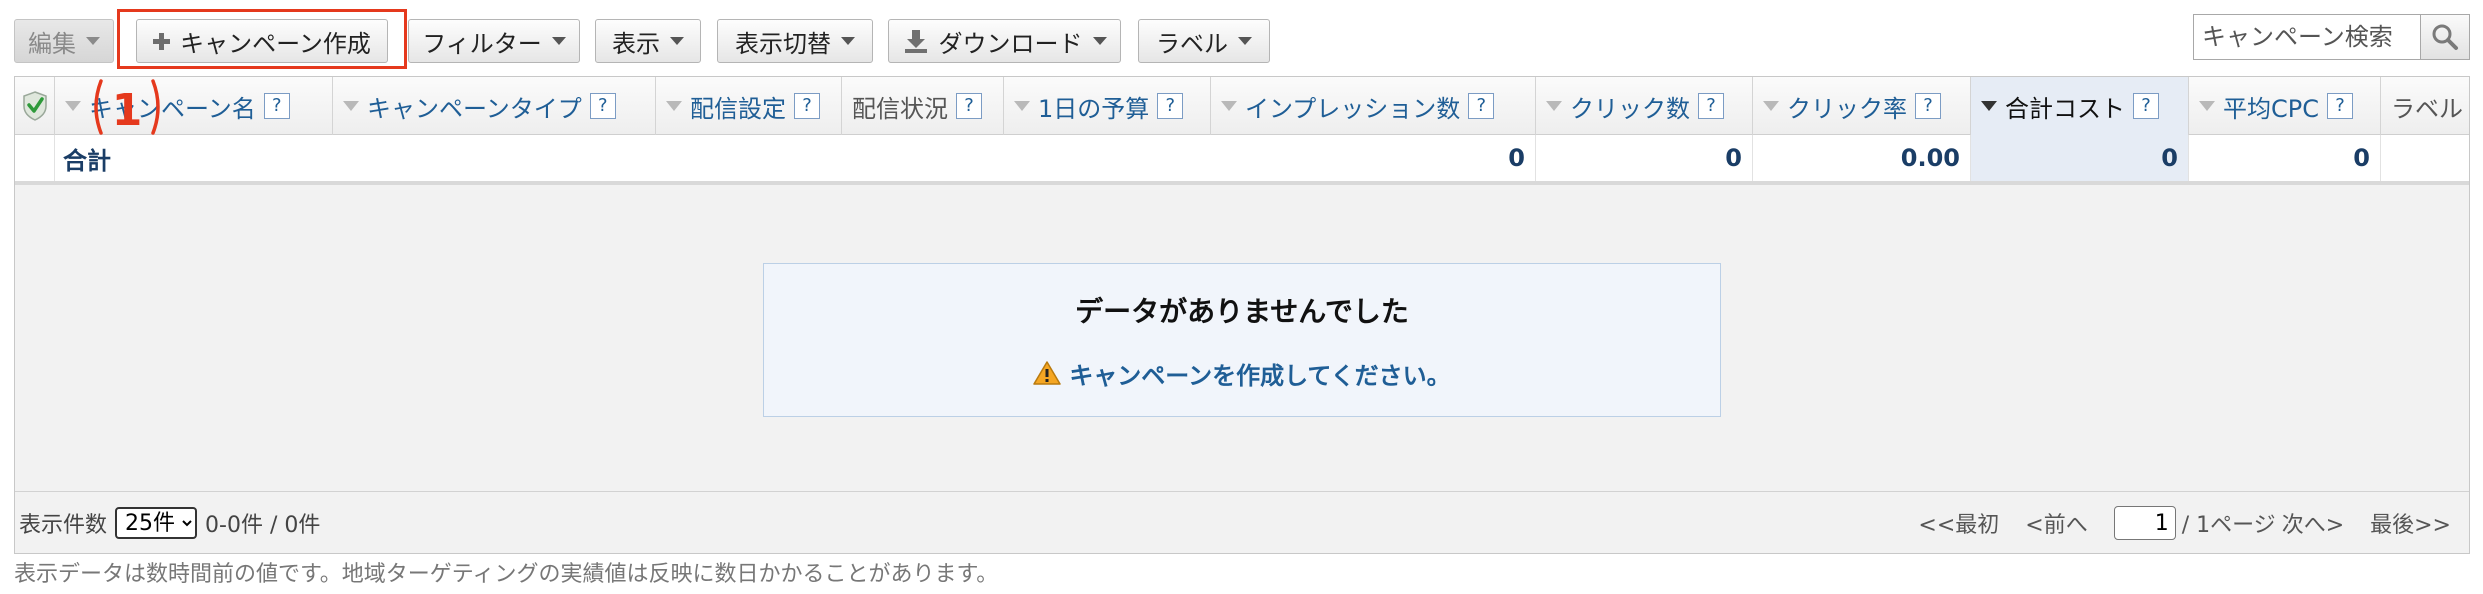 This screenshot has height=594, width=2483. Describe the element at coordinates (275, 43) in the screenshot. I see `create-campaign-label: キャンペーン作成` at that location.